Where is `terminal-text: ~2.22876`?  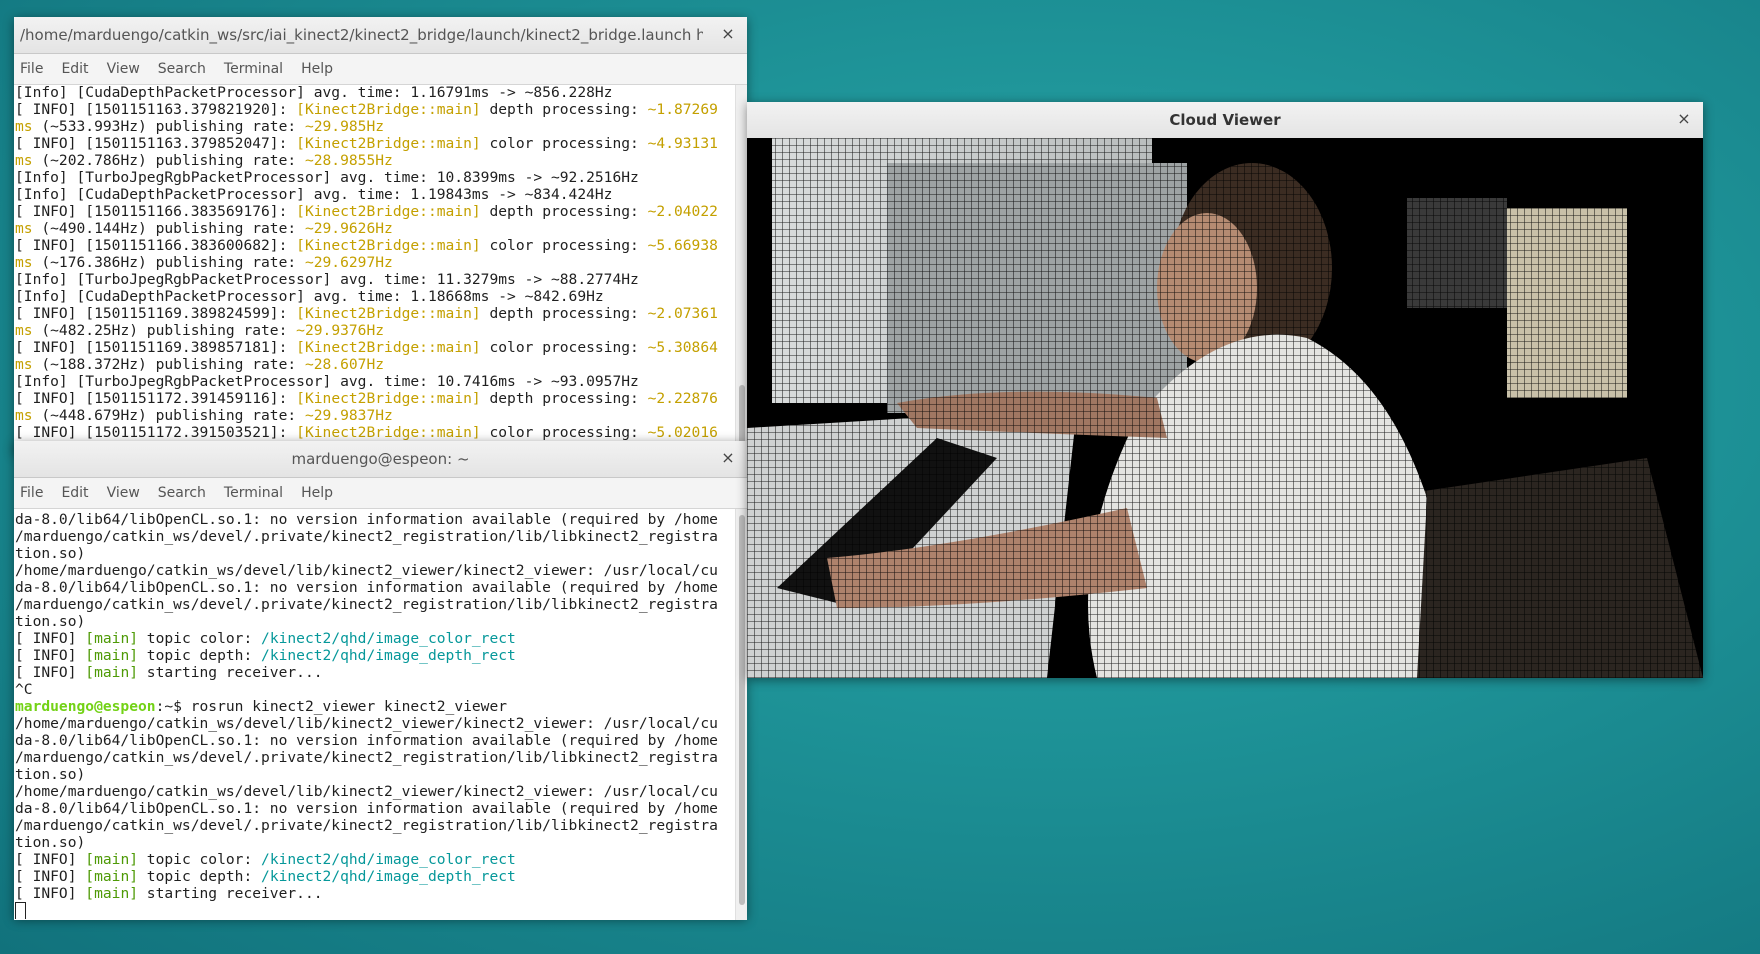 terminal-text: ~2.22876 is located at coordinates (682, 398).